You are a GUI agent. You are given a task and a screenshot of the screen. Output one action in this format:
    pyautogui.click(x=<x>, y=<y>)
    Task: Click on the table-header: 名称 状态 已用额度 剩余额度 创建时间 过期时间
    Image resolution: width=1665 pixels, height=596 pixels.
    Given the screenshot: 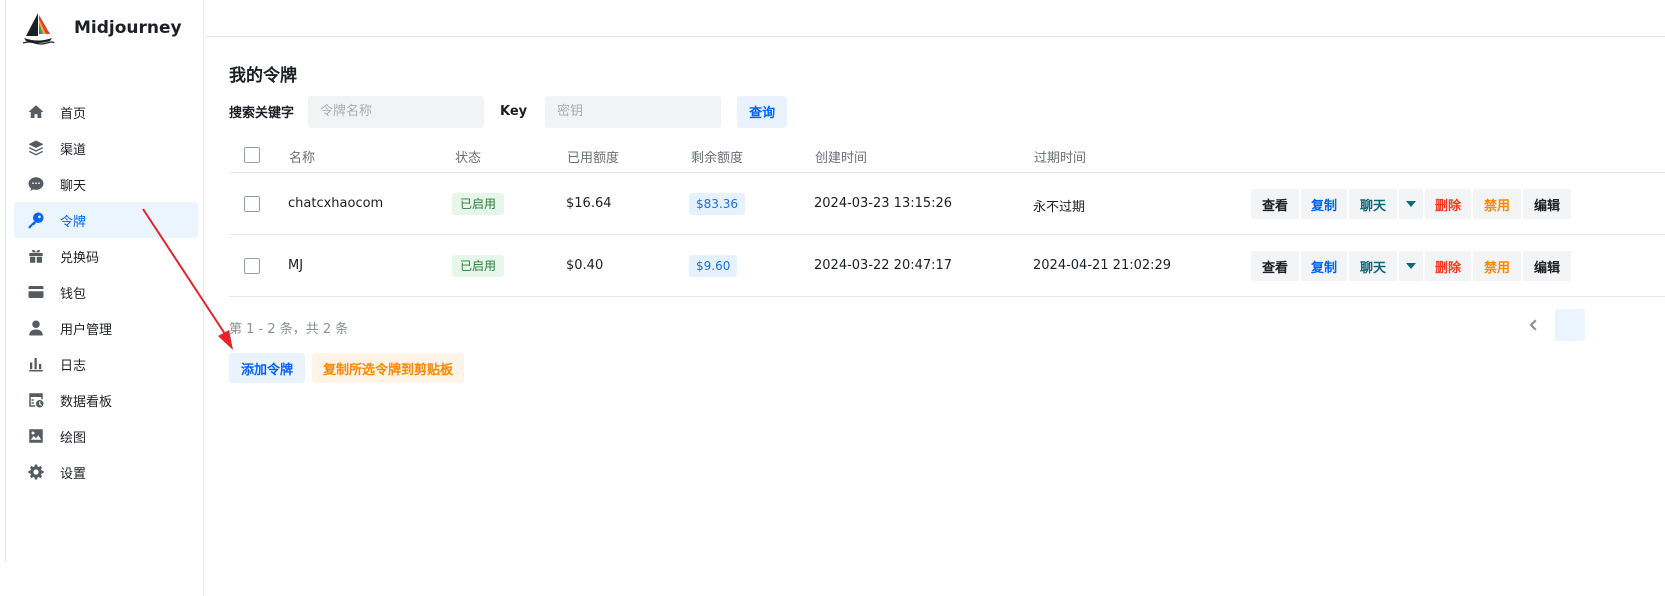 What is the action you would take?
    pyautogui.click(x=947, y=155)
    